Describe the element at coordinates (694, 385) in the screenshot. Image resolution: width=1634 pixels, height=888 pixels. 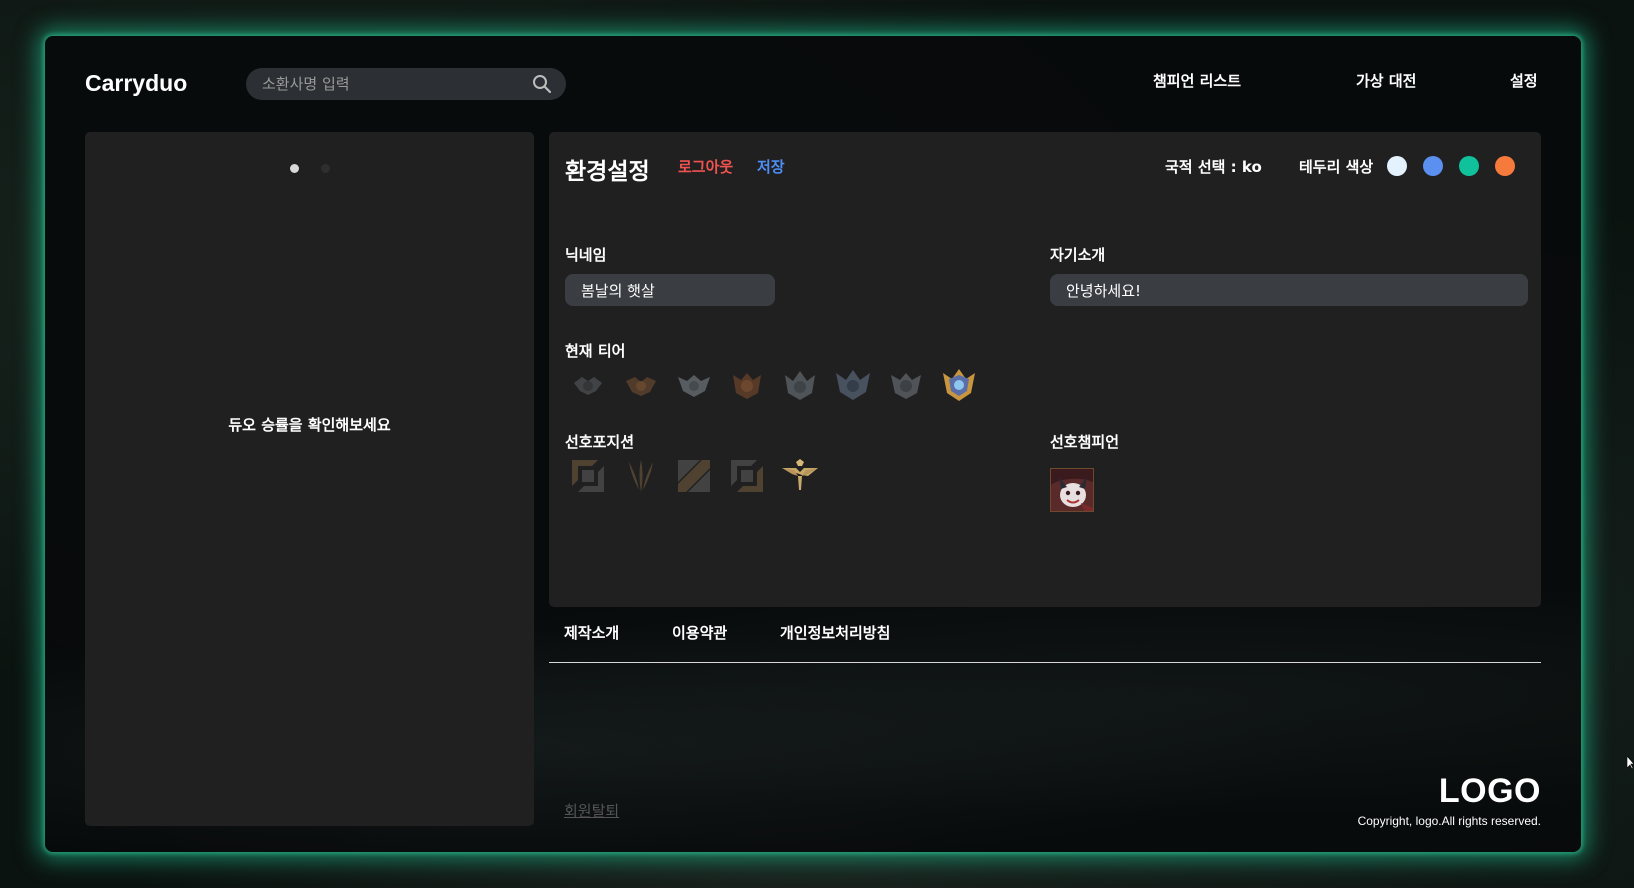
I see `silver-emblem-icon` at that location.